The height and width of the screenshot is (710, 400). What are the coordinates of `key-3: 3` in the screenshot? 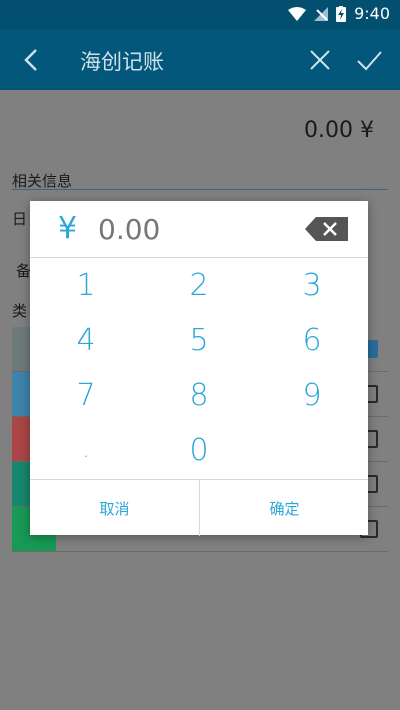 It's located at (312, 285).